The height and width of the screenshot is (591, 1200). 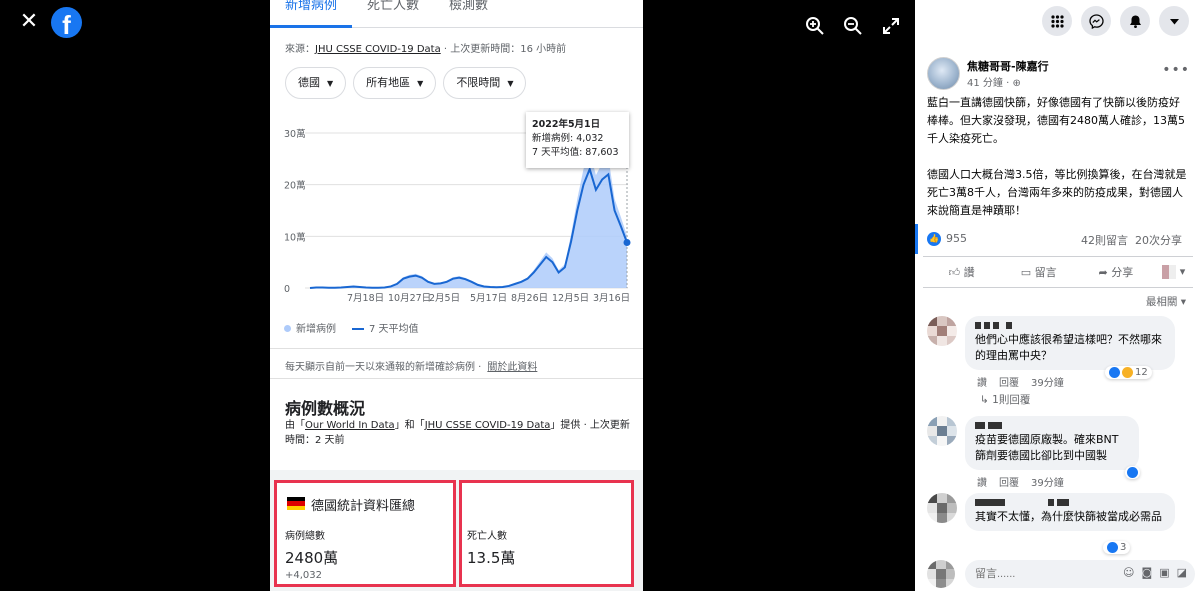 What do you see at coordinates (388, 82) in the screenshot?
I see `filter-region-label: 所有地區` at bounding box center [388, 82].